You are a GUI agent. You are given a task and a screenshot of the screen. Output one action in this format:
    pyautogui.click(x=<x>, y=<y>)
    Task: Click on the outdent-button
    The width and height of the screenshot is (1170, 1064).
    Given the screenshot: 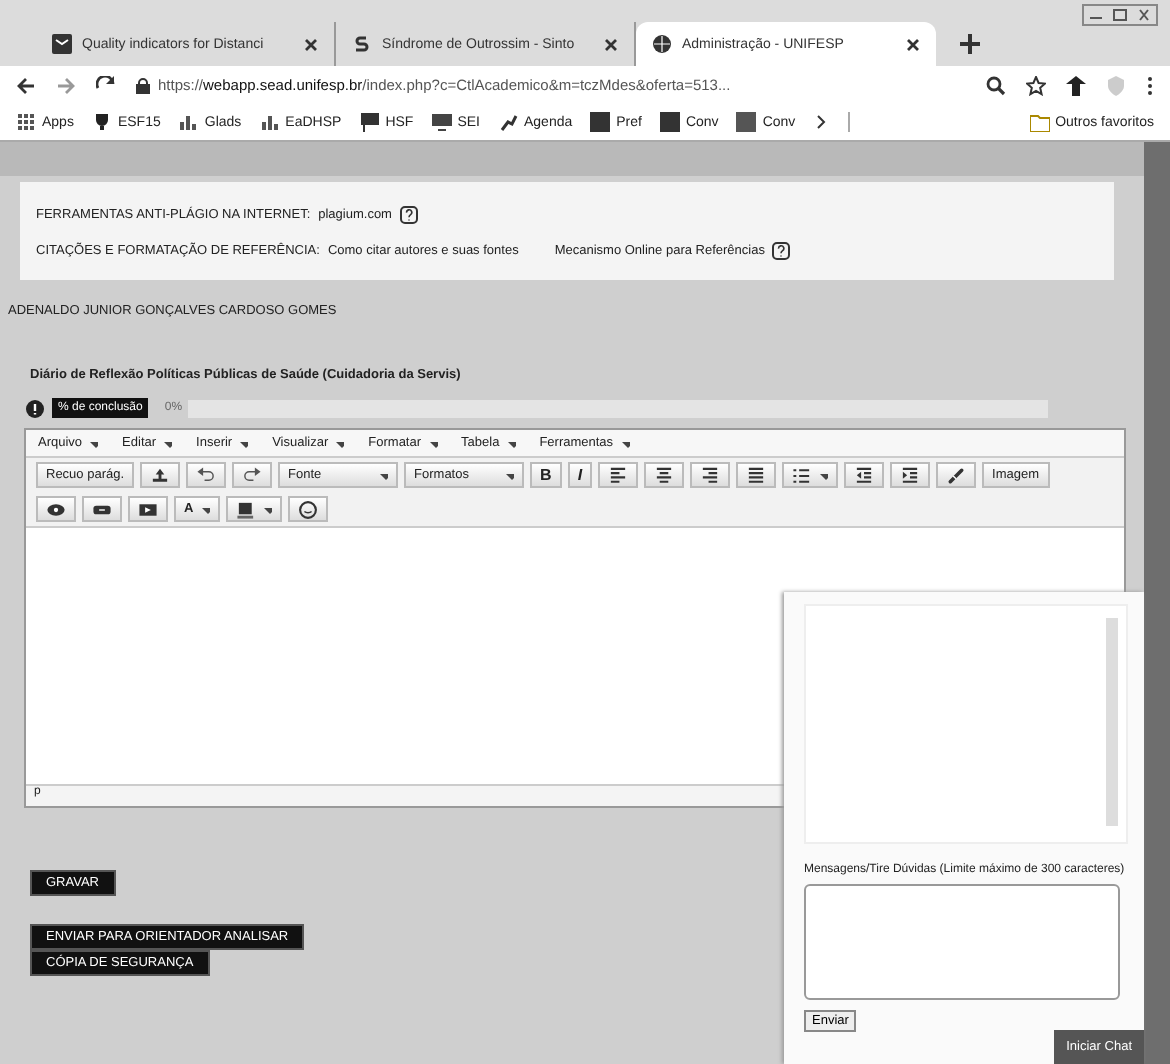 What is the action you would take?
    pyautogui.click(x=864, y=475)
    